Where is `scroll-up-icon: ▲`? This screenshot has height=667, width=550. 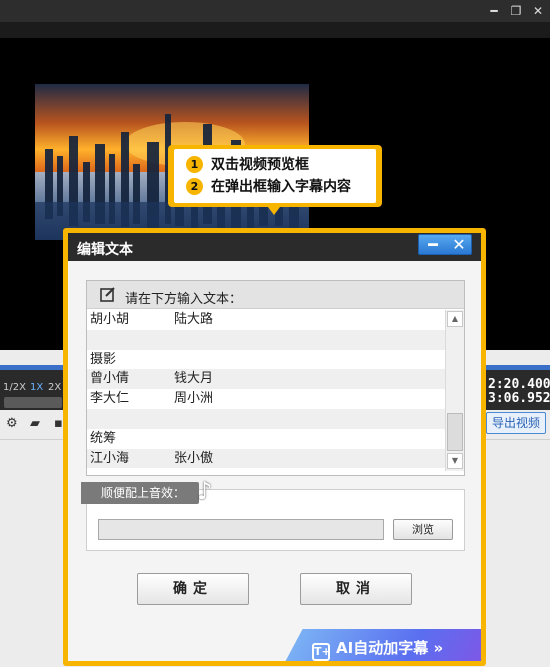
scroll-up-icon: ▲ is located at coordinates (455, 319).